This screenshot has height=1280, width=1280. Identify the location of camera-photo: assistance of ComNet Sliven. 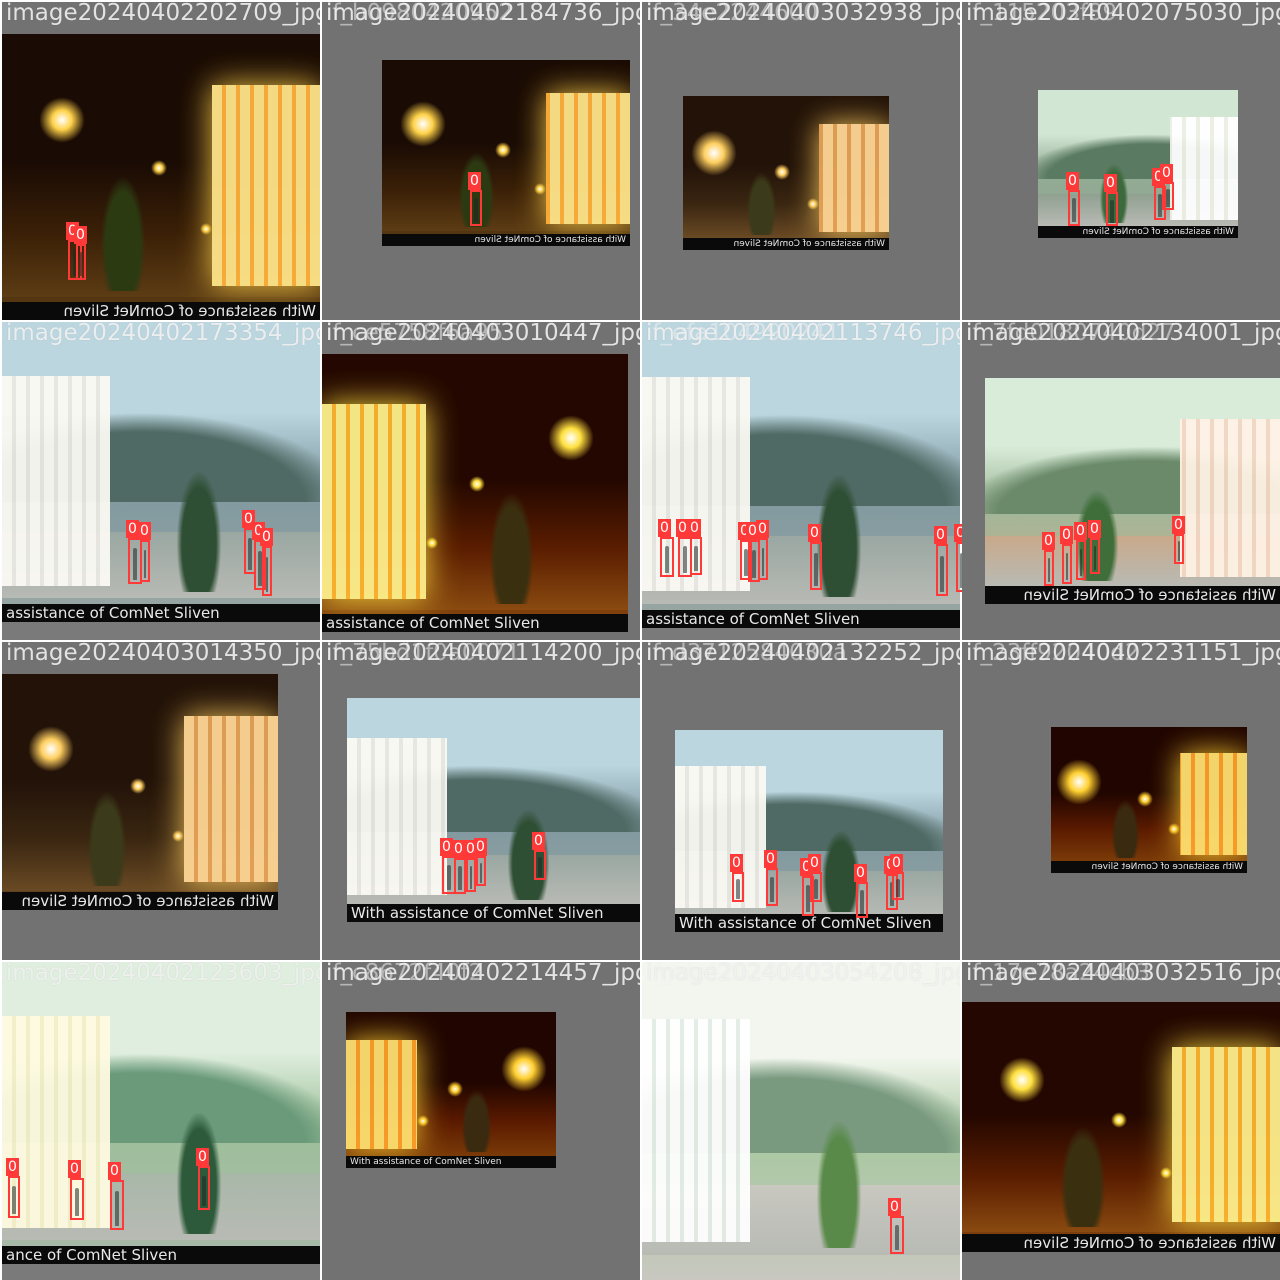
(475, 493).